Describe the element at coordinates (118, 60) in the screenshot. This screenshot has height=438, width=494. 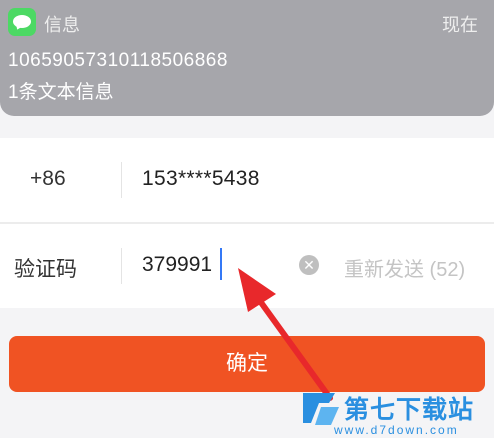
I see `notification-sender: 10659057310118506868` at that location.